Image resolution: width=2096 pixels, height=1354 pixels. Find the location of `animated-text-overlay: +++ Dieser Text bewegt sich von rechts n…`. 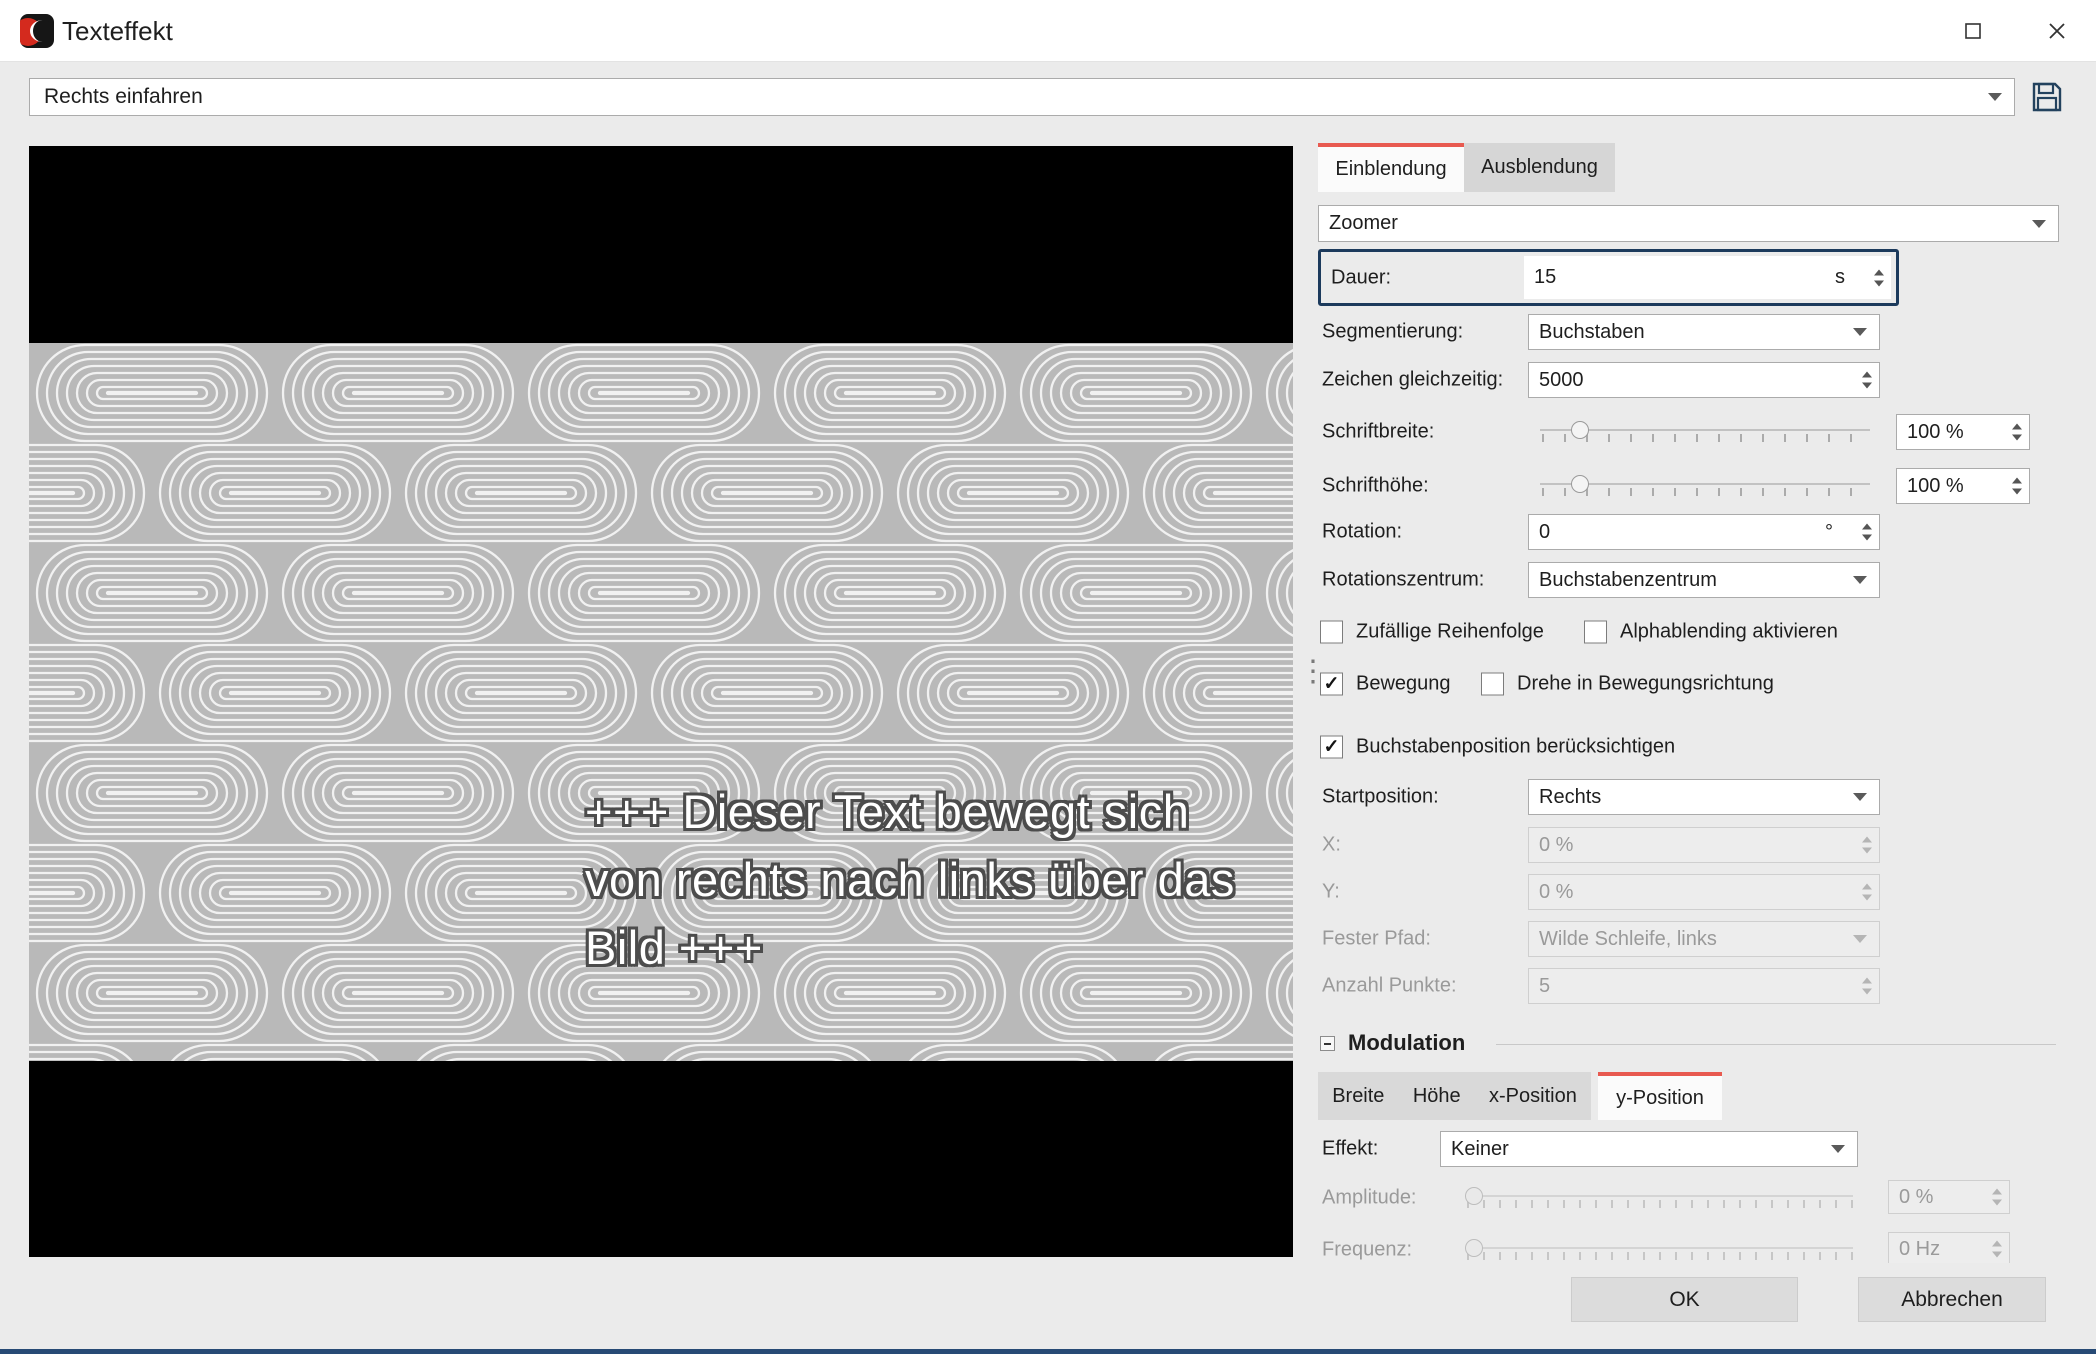

animated-text-overlay: +++ Dieser Text bewegt sich von rechts n… is located at coordinates (935, 880).